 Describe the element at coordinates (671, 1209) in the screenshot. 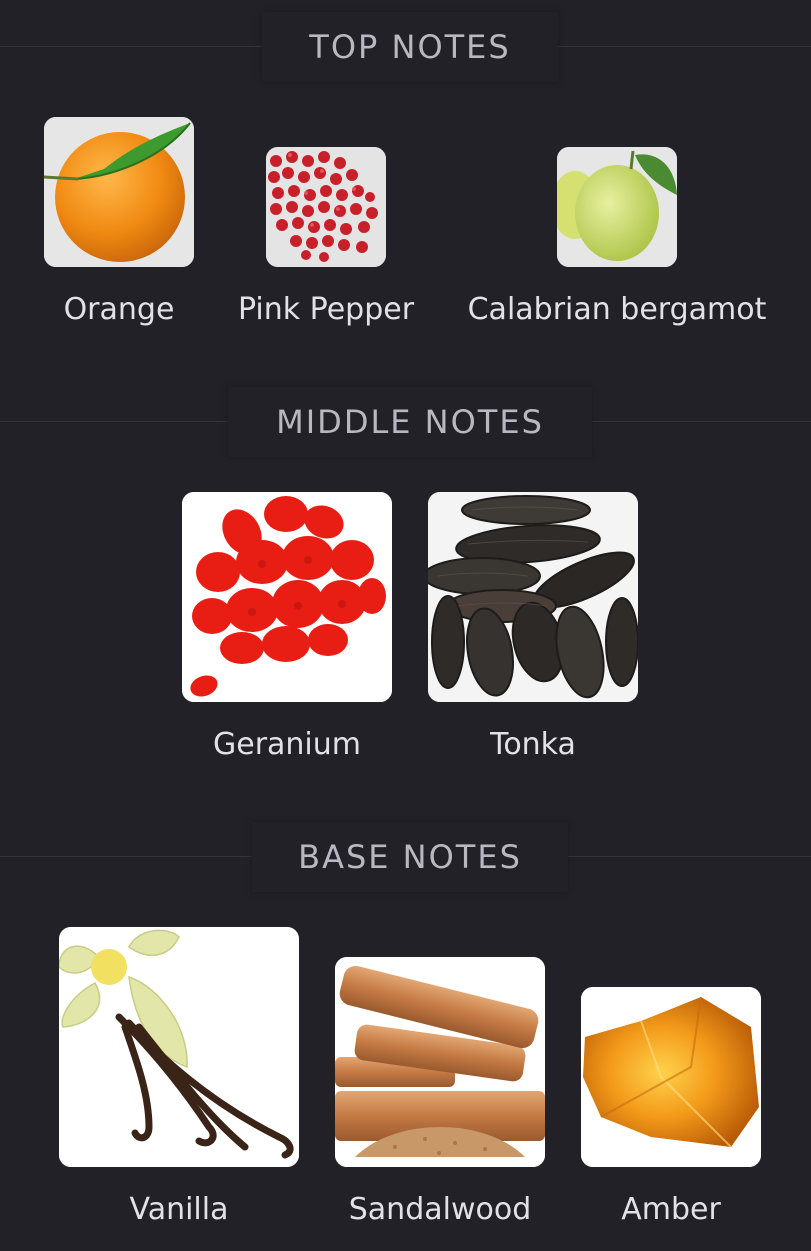

I see `note-label: Amber` at that location.